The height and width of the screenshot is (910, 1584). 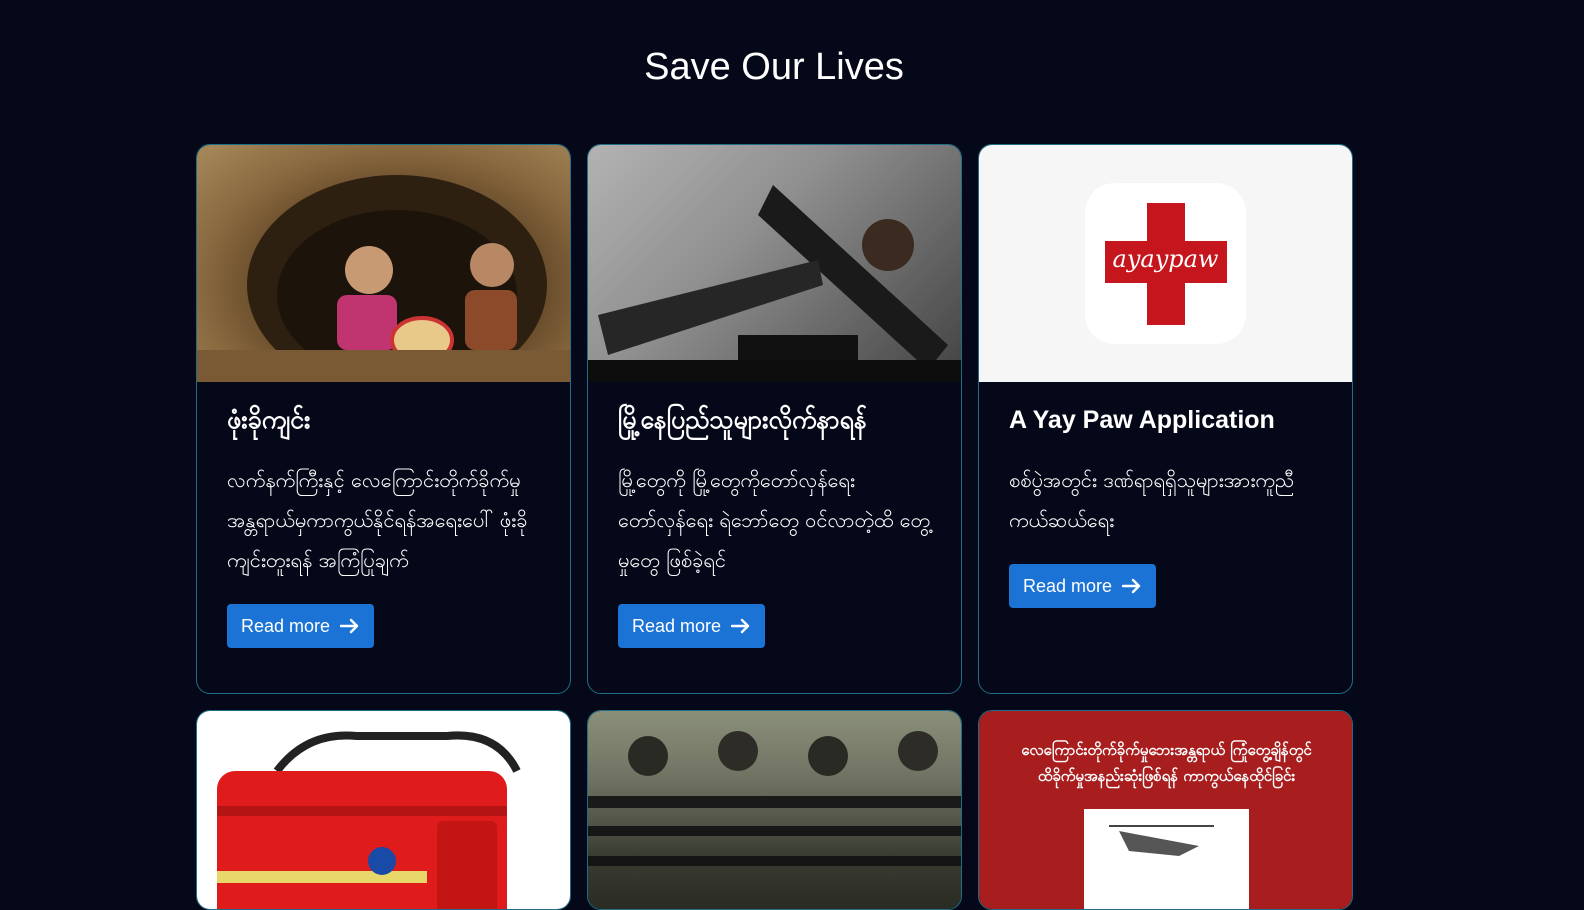 I want to click on card-medical-bag, so click(x=383, y=810).